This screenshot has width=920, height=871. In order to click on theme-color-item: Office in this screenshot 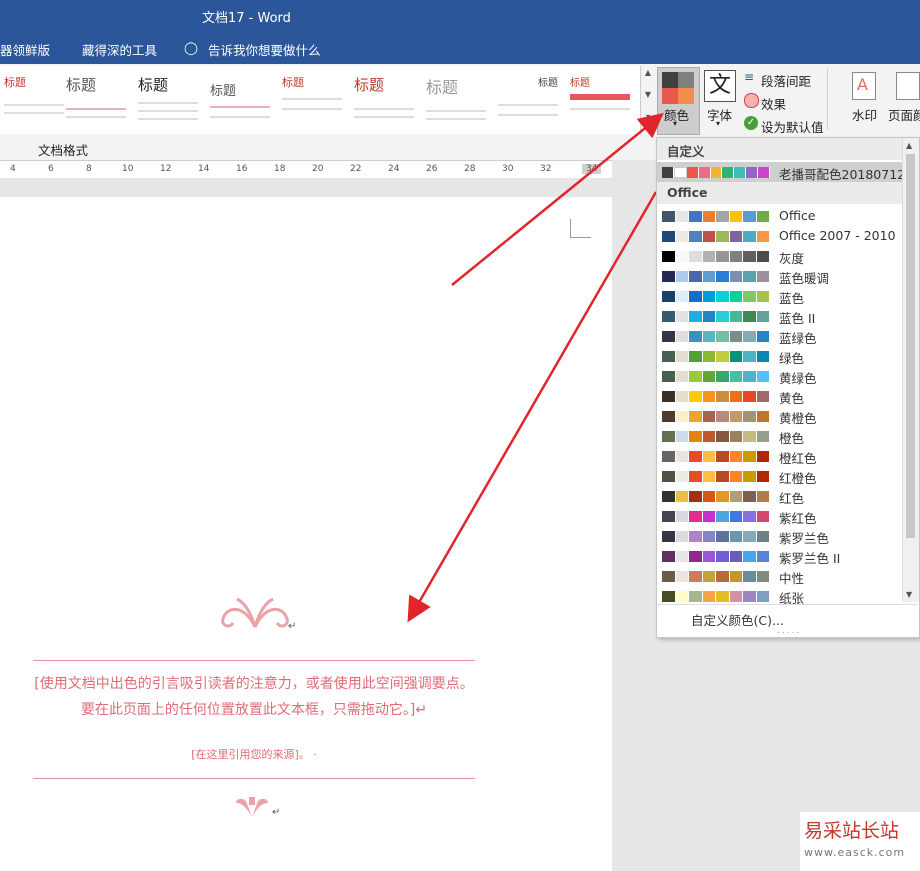, I will do `click(779, 216)`.